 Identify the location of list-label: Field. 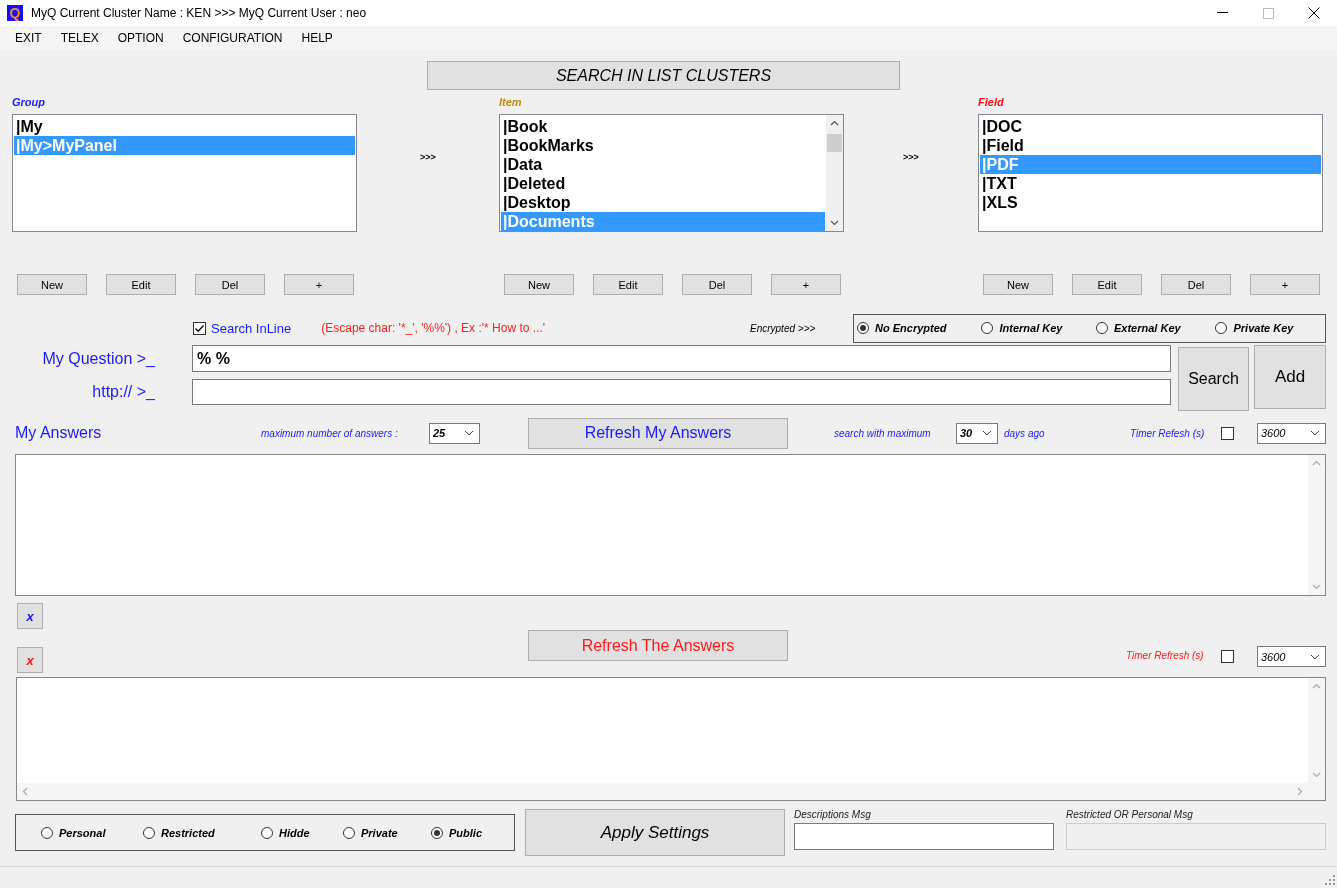
(991, 102).